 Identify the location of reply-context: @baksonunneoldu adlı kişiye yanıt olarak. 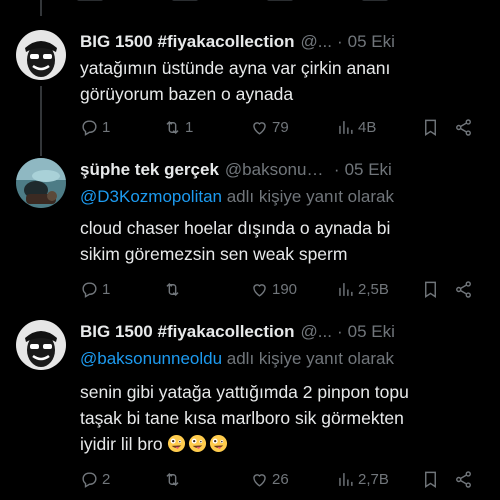
(282, 359).